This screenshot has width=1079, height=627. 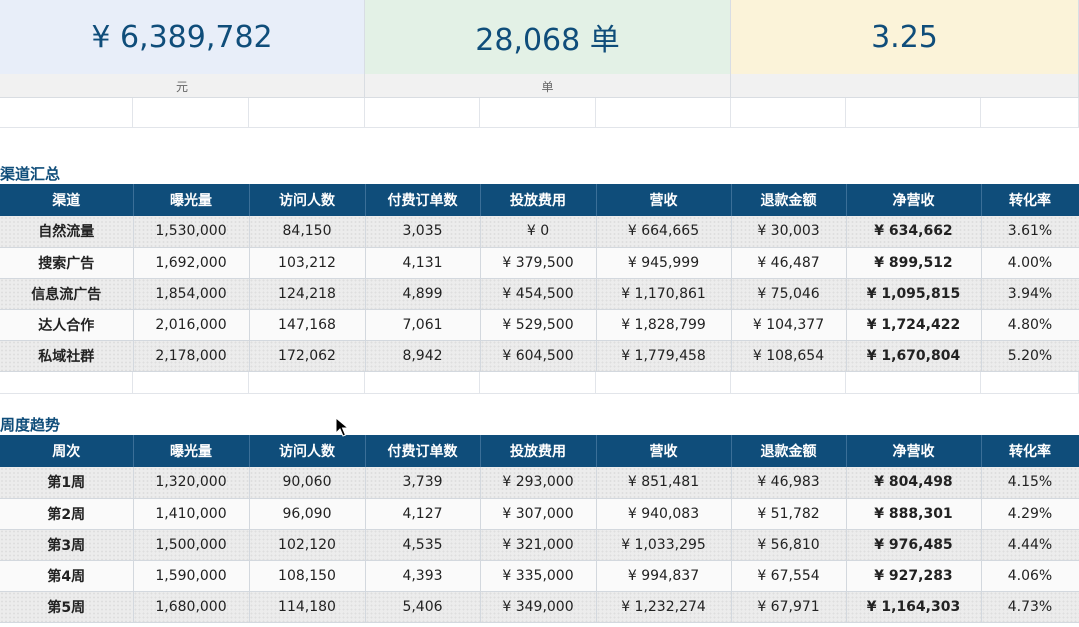 What do you see at coordinates (191, 545) in the screenshot?
I see `cell-impressions: 1,500,000` at bounding box center [191, 545].